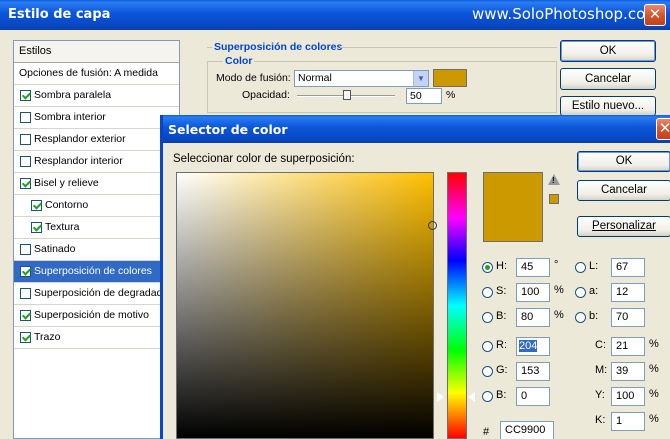  Describe the element at coordinates (554, 199) in the screenshot. I see `web-safe-swatch` at that location.